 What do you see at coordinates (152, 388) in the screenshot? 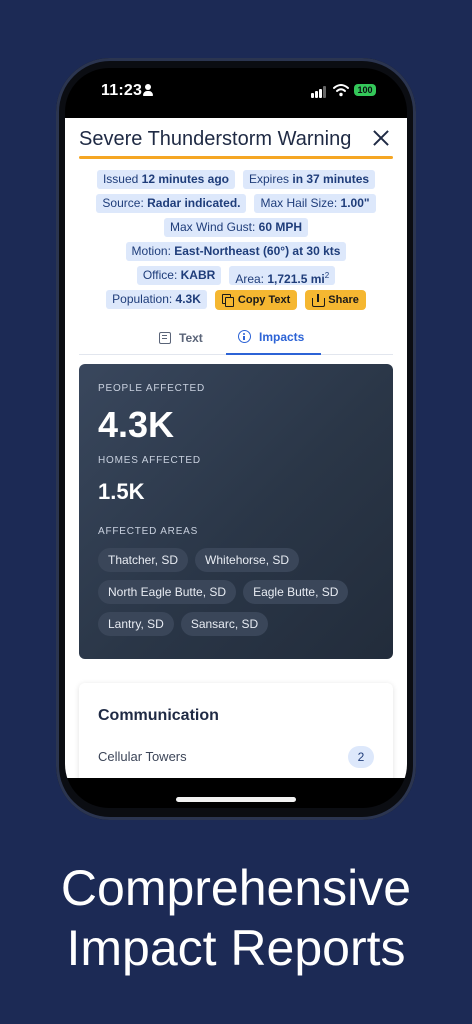
I see `people-affected-label: PEOPLE AFFECTED` at bounding box center [152, 388].